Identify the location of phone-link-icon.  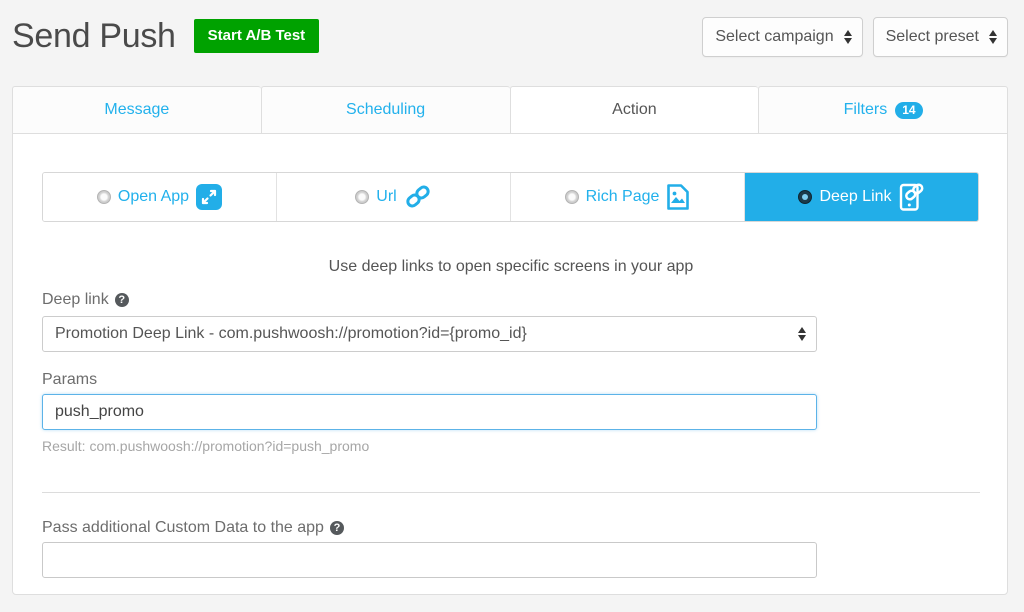
(912, 197).